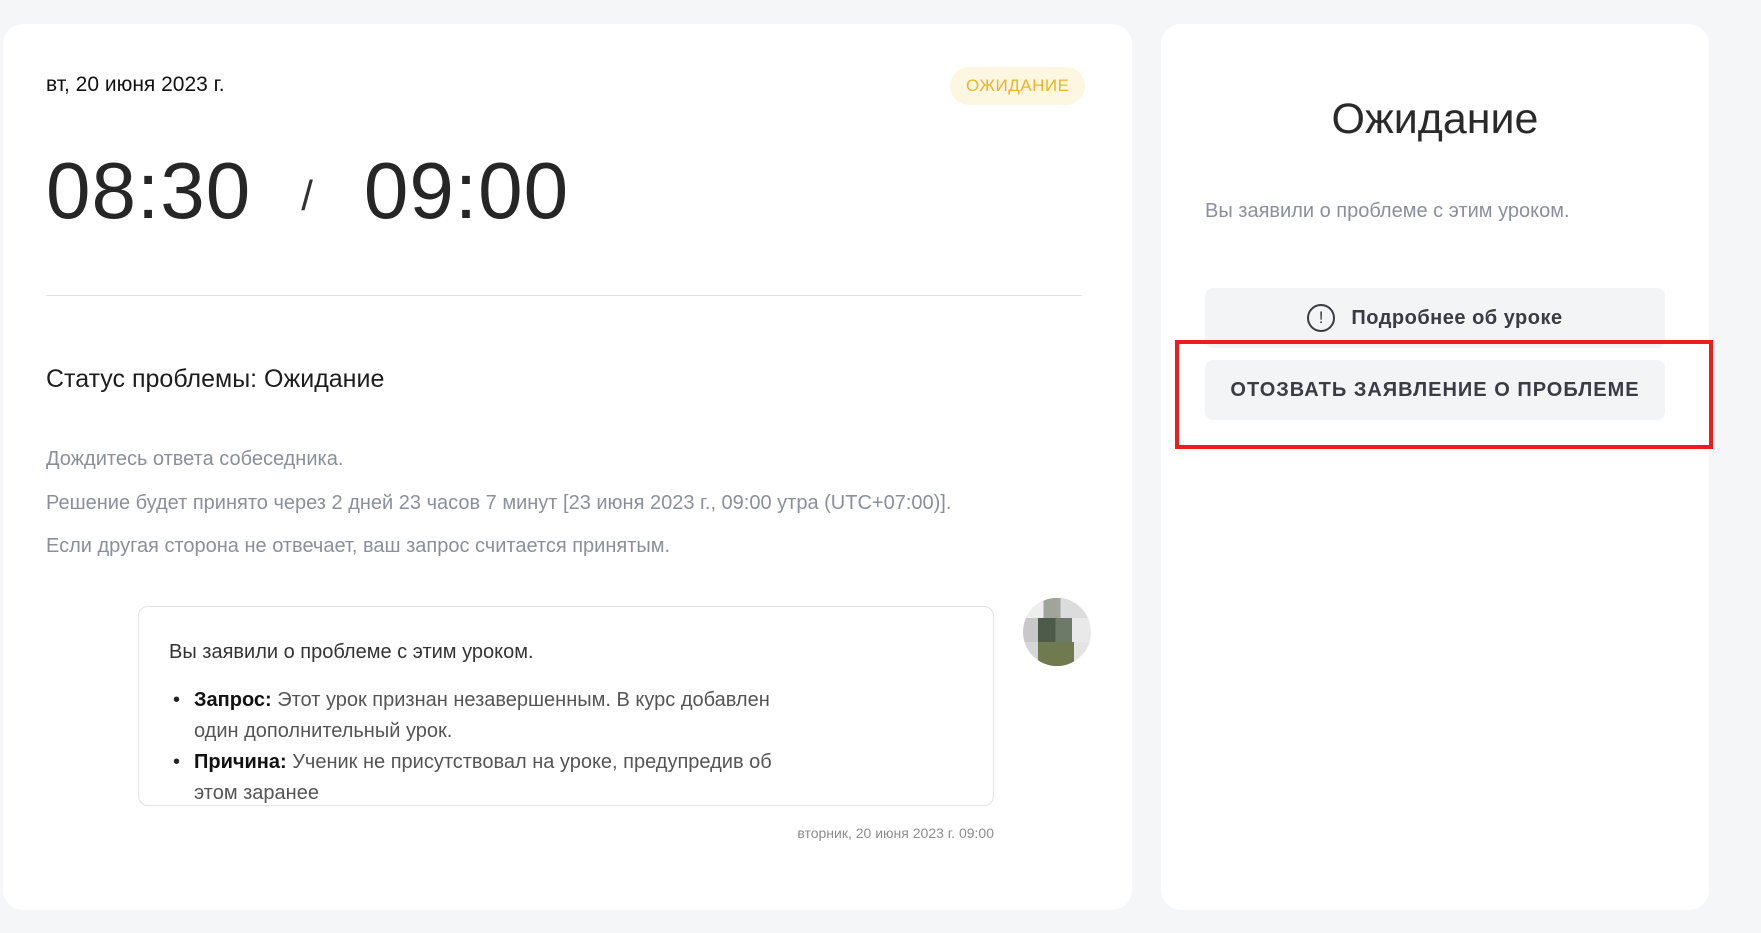 The height and width of the screenshot is (933, 1761). I want to click on request-label: Запрос:, so click(233, 700).